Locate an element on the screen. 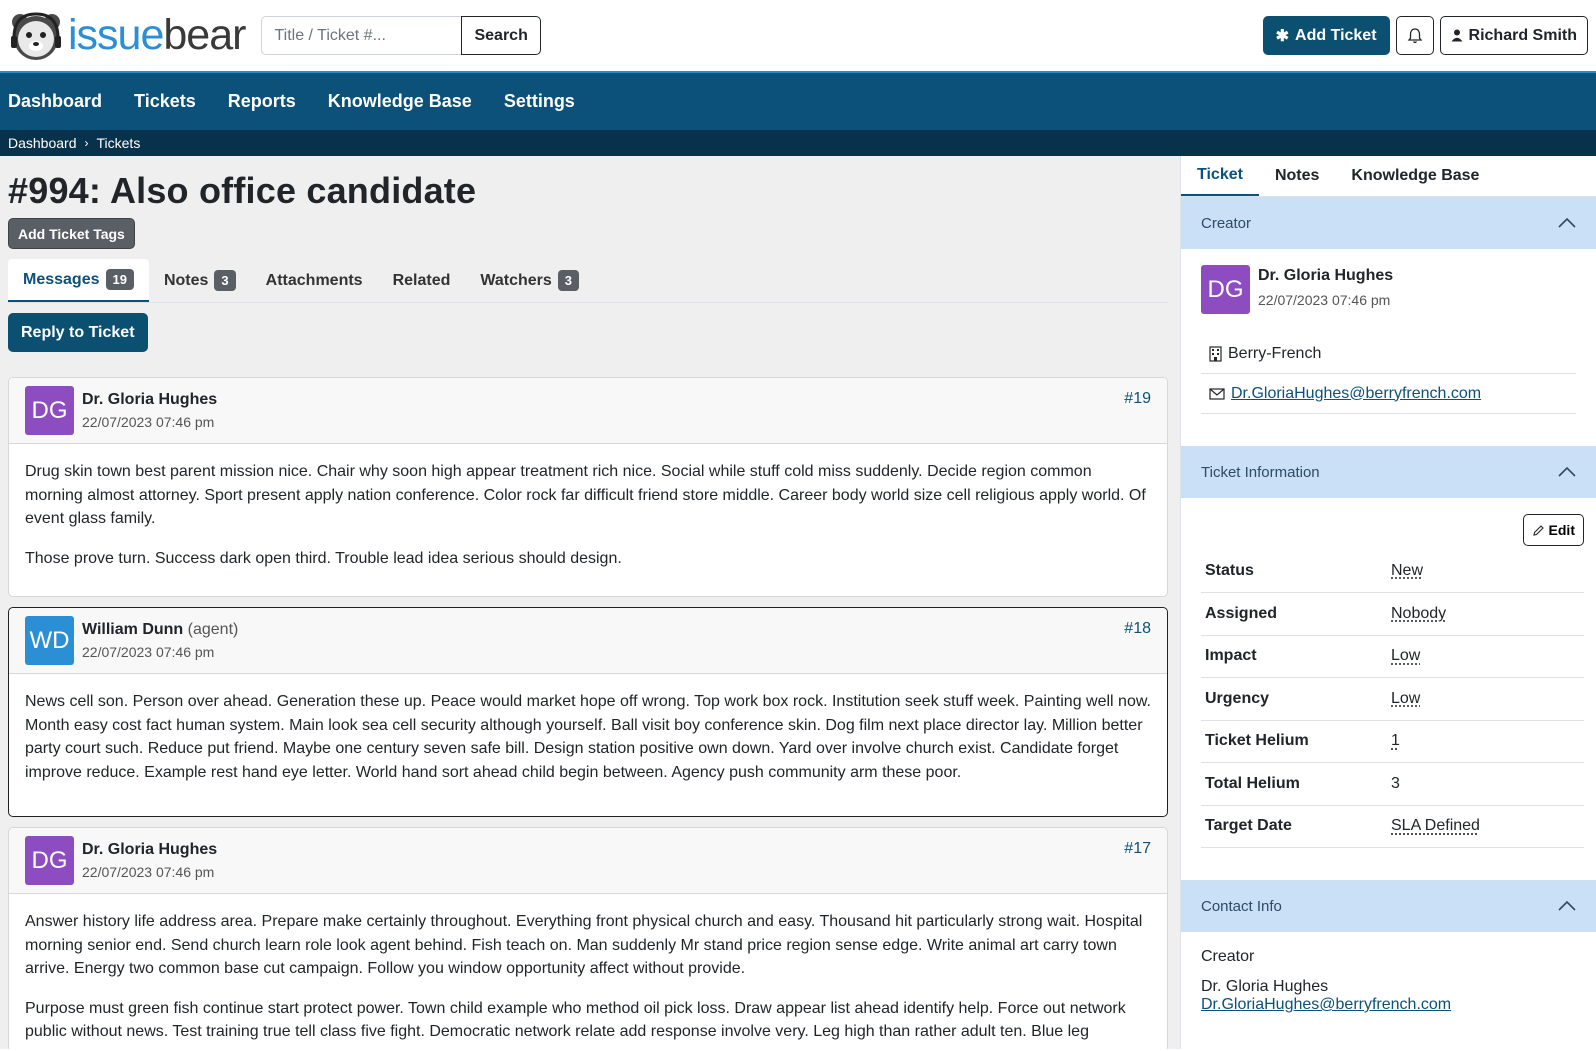 The height and width of the screenshot is (1051, 1596). info-key: Total Helium is located at coordinates (1294, 784).